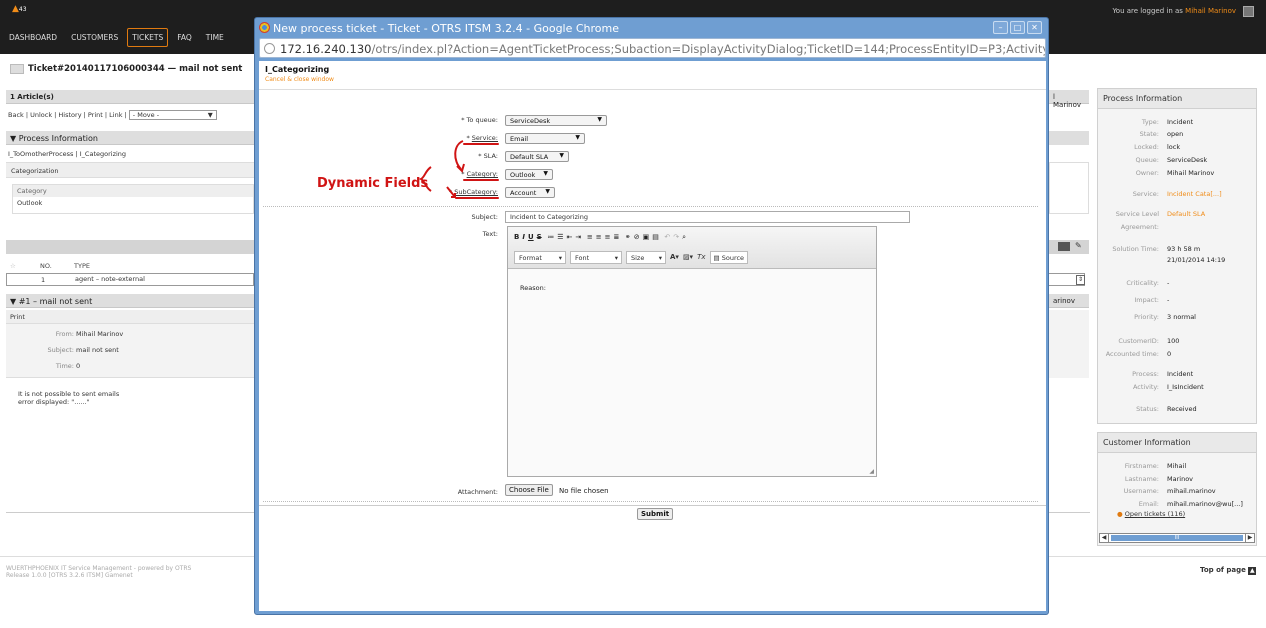 The width and height of the screenshot is (1266, 628). I want to click on subcategory-select: Account ▼, so click(530, 192).